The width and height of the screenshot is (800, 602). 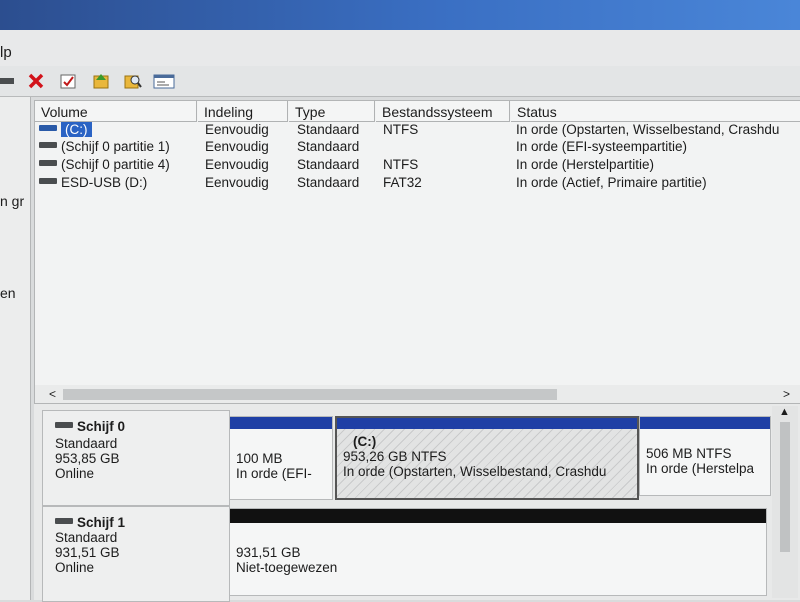 What do you see at coordinates (243, 111) in the screenshot?
I see `column-header-indeling: Indeling` at bounding box center [243, 111].